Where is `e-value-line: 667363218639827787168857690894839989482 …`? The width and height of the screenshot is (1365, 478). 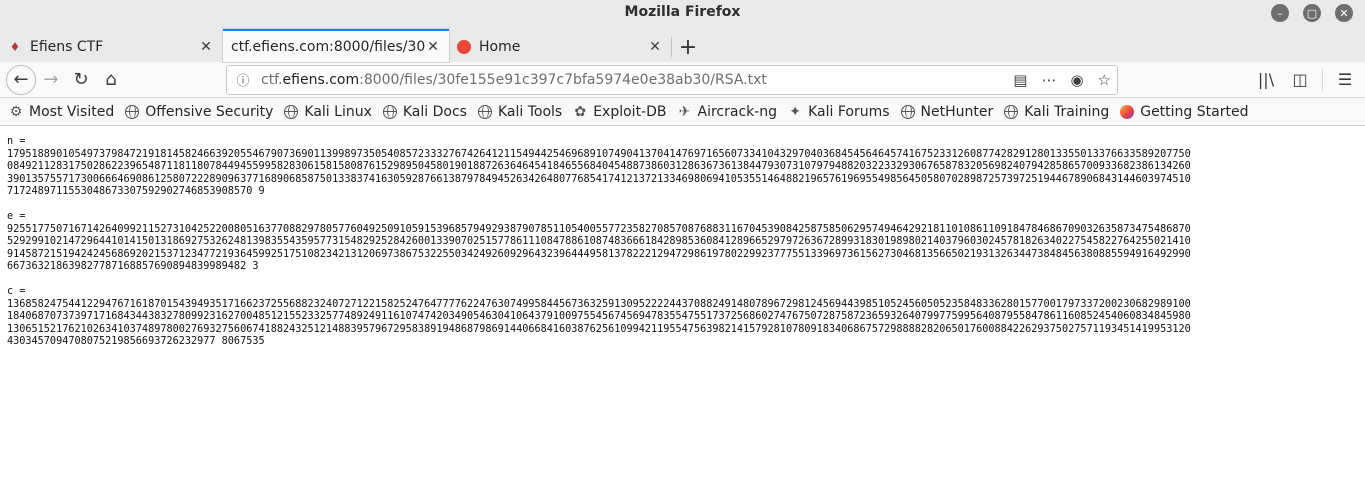 e-value-line: 667363218639827787168857690894839989482 … is located at coordinates (133, 266).